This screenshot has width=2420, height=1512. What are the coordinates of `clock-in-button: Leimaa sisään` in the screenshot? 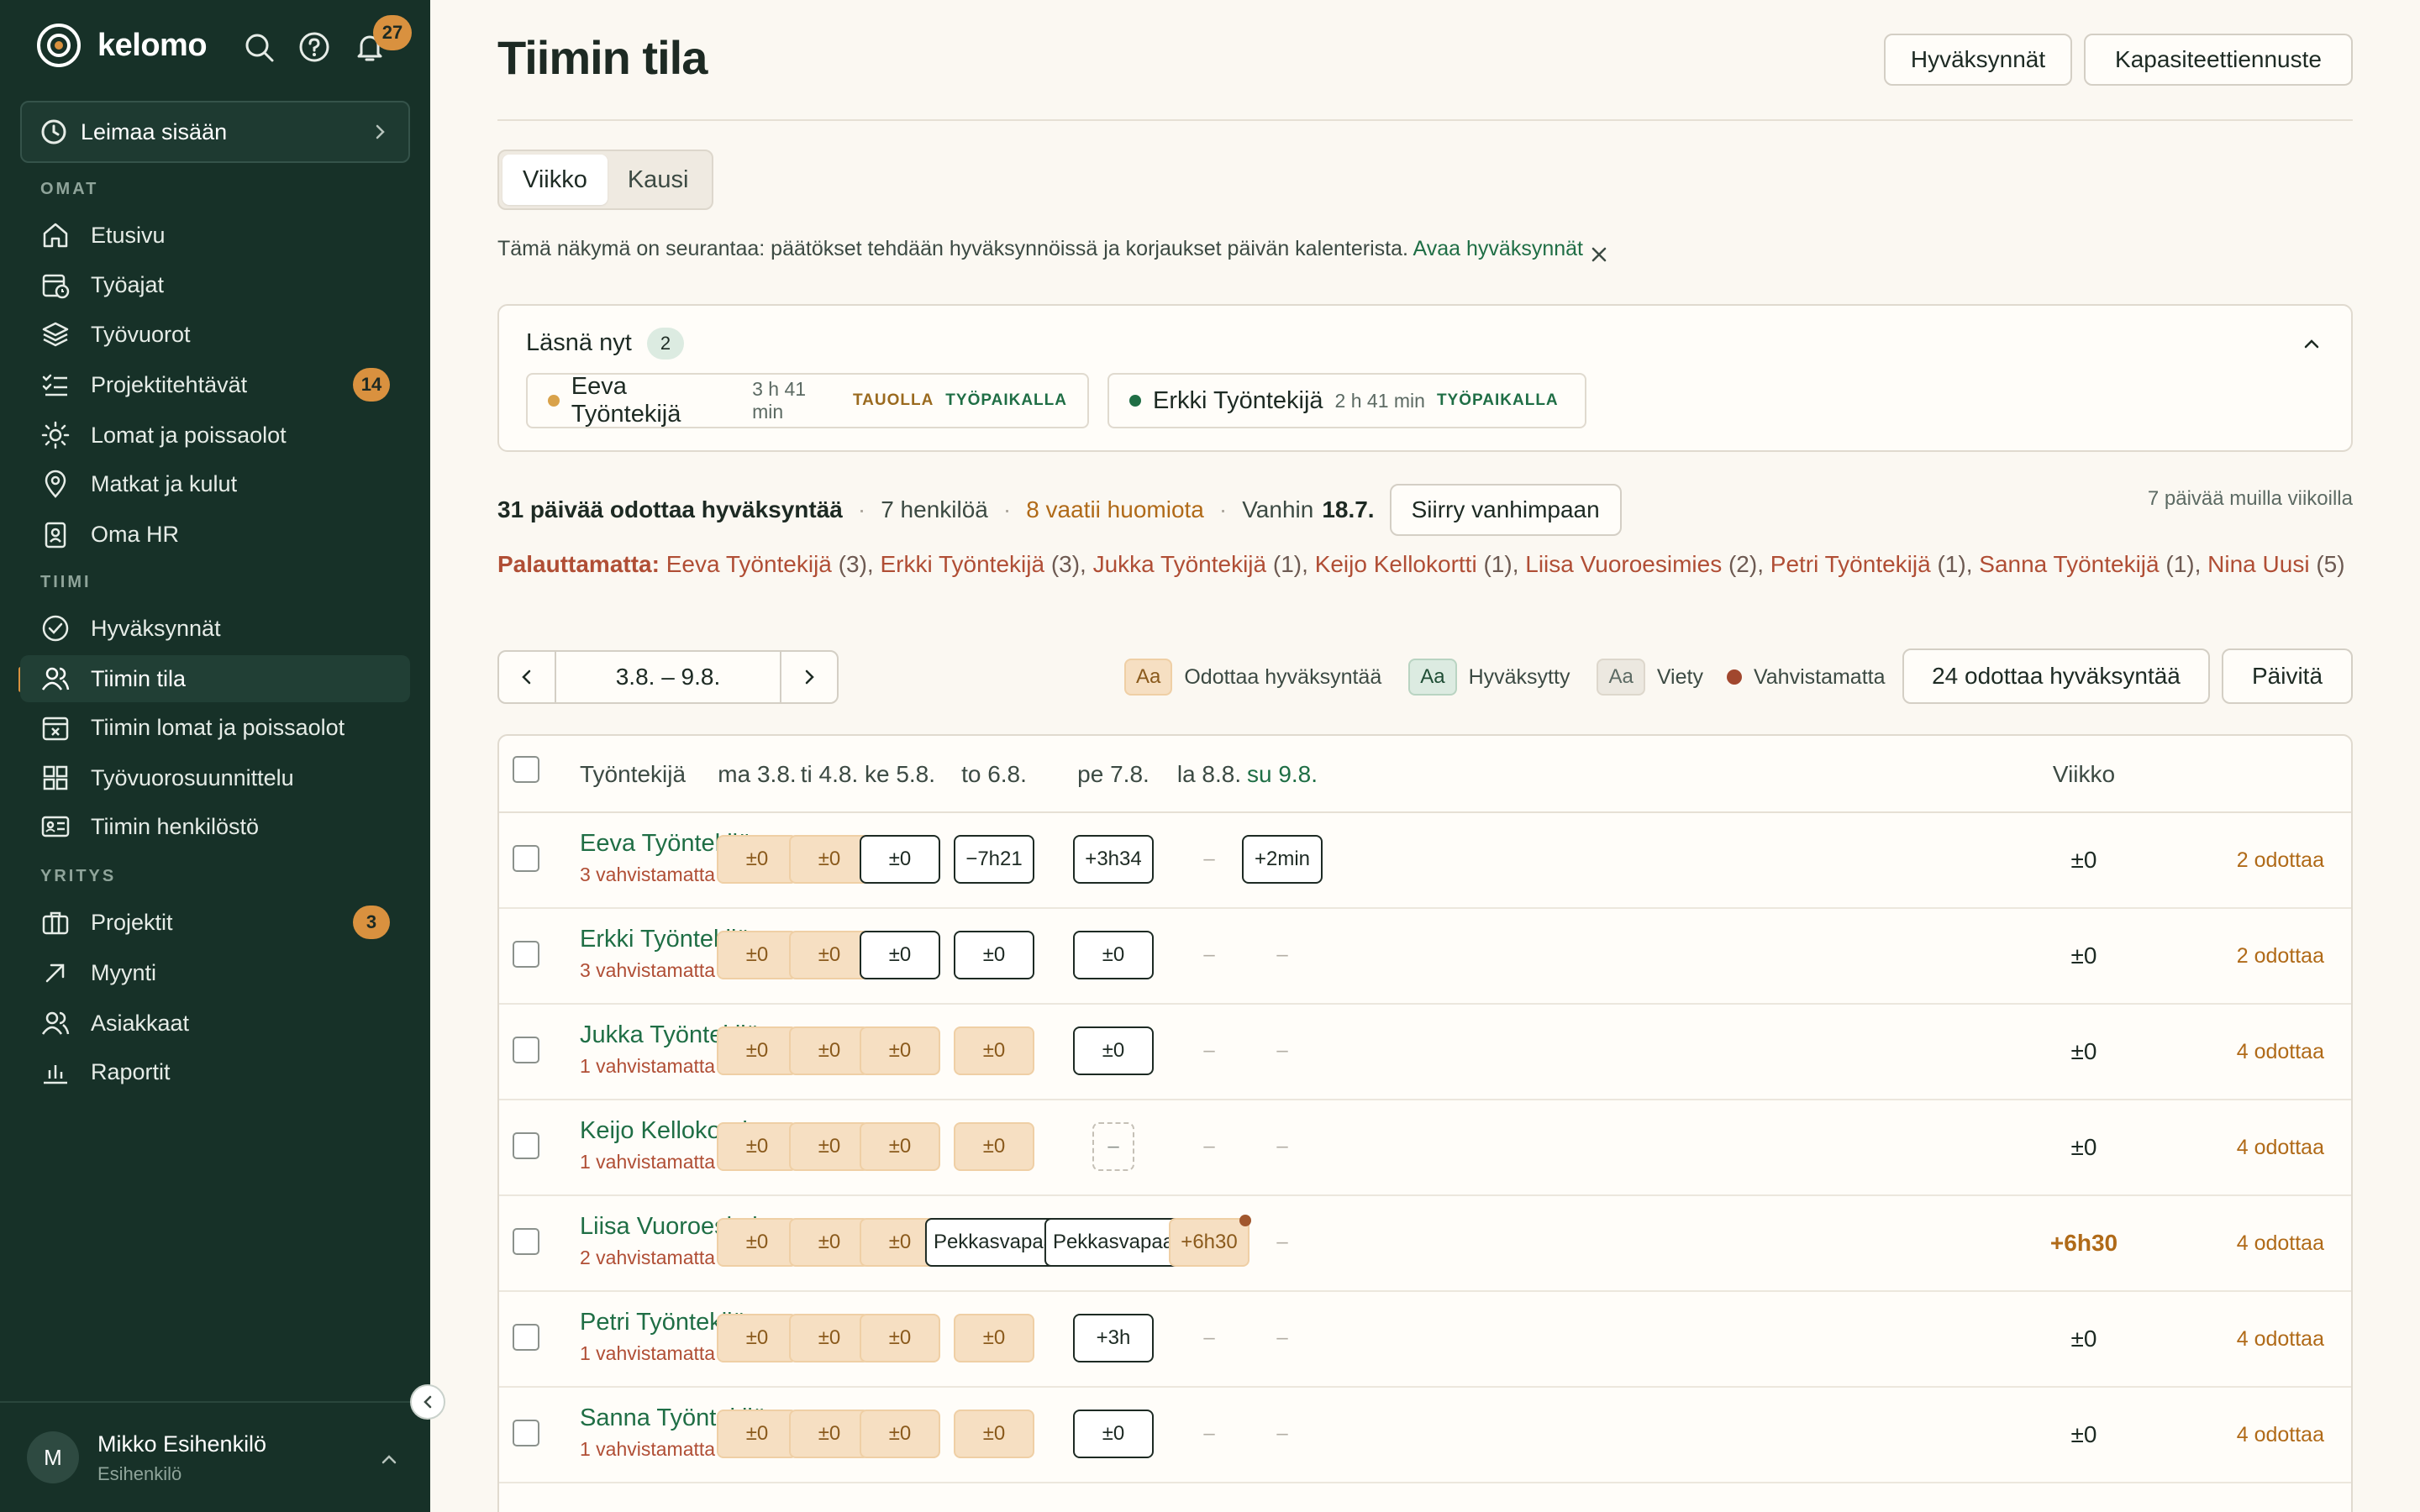 It's located at (215, 132).